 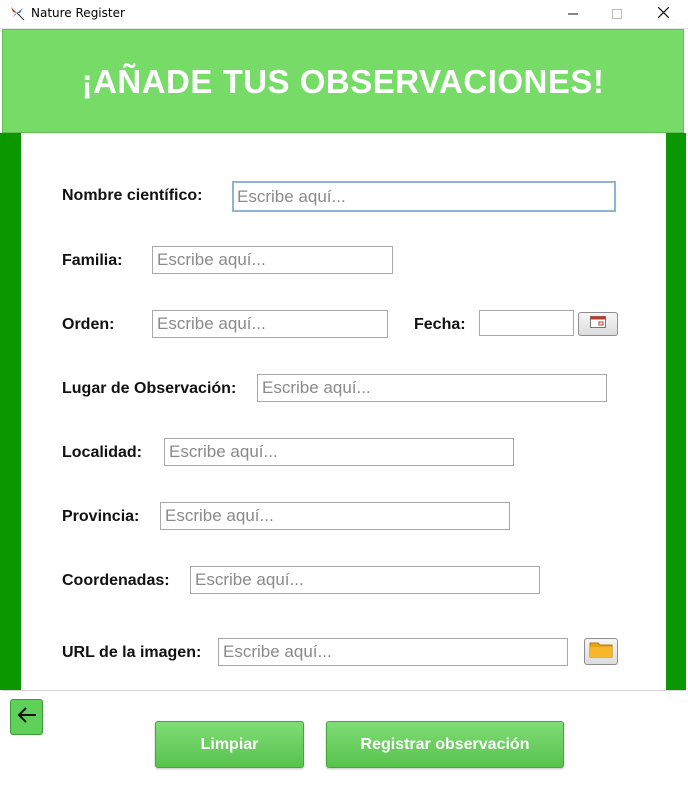 I want to click on arrow-left-icon, so click(x=27, y=717).